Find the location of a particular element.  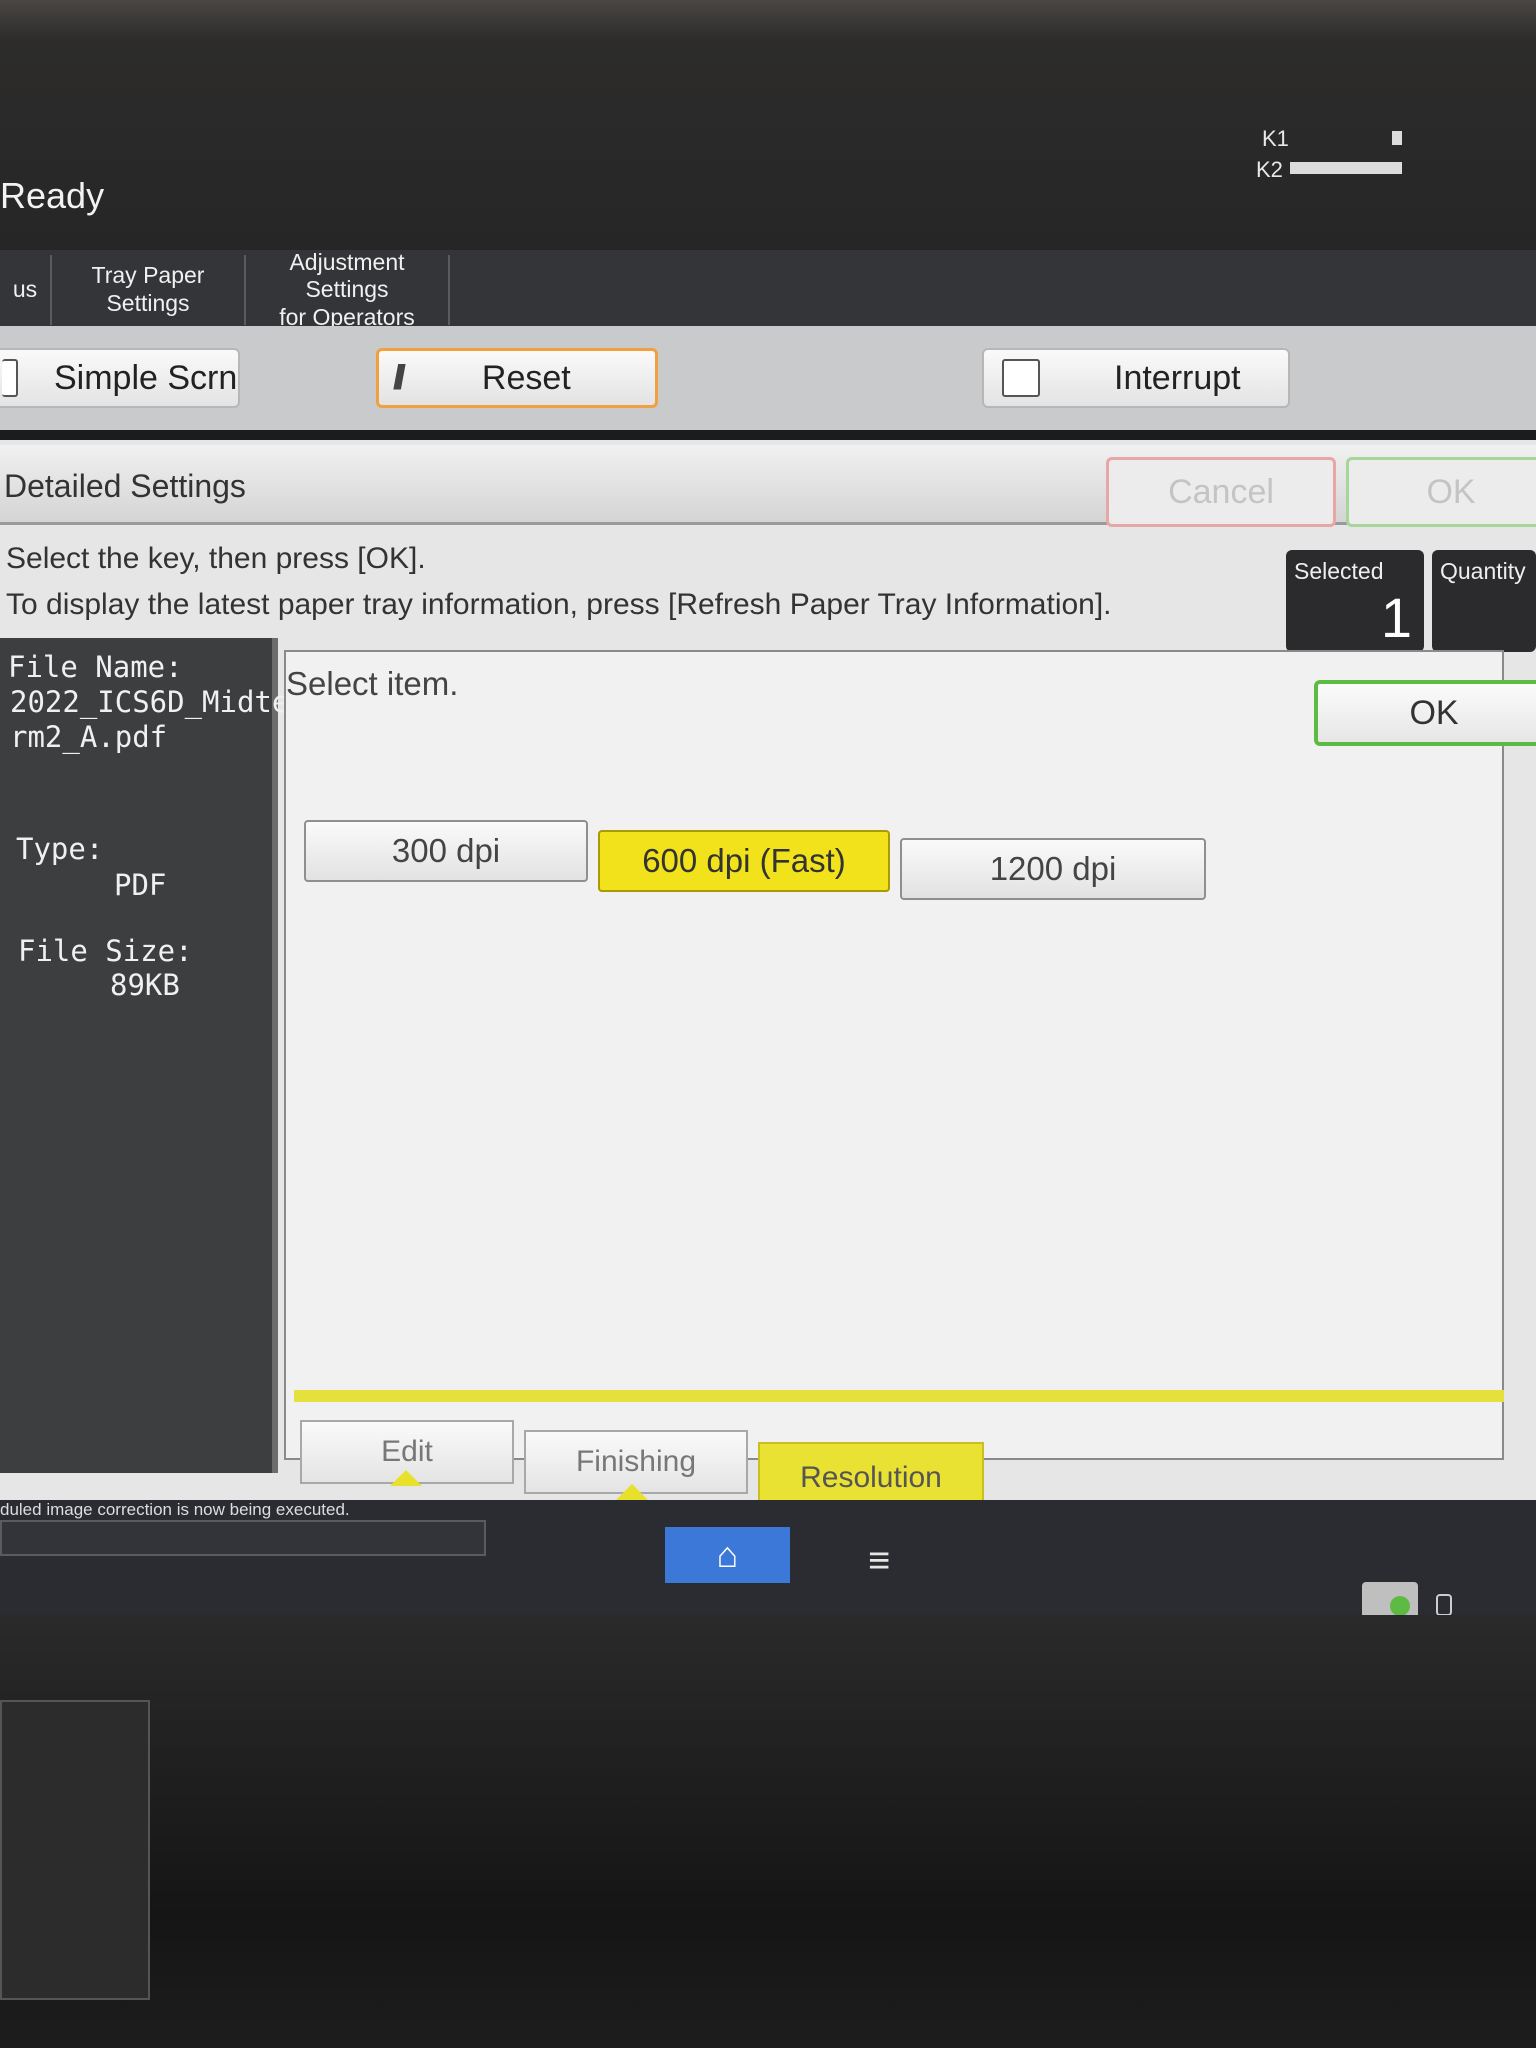

dpi-option-600-fast: 600 dpi (Fast) is located at coordinates (744, 861).